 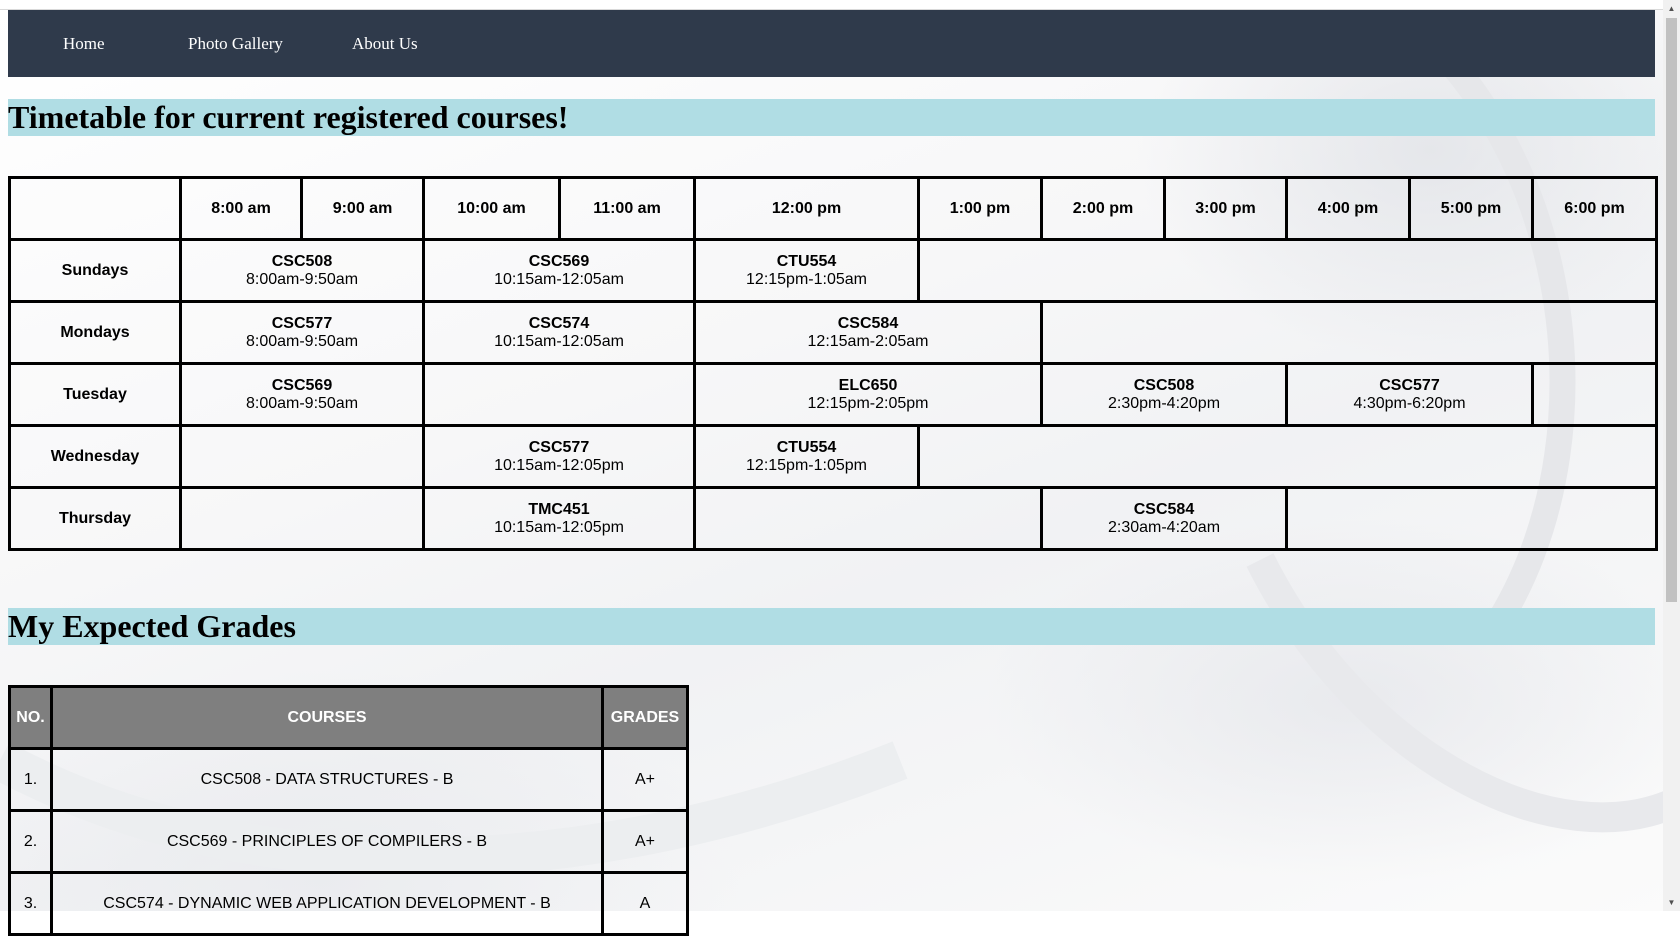 I want to click on class-slot: CSC584 2:30am-4:20am, so click(x=1164, y=518).